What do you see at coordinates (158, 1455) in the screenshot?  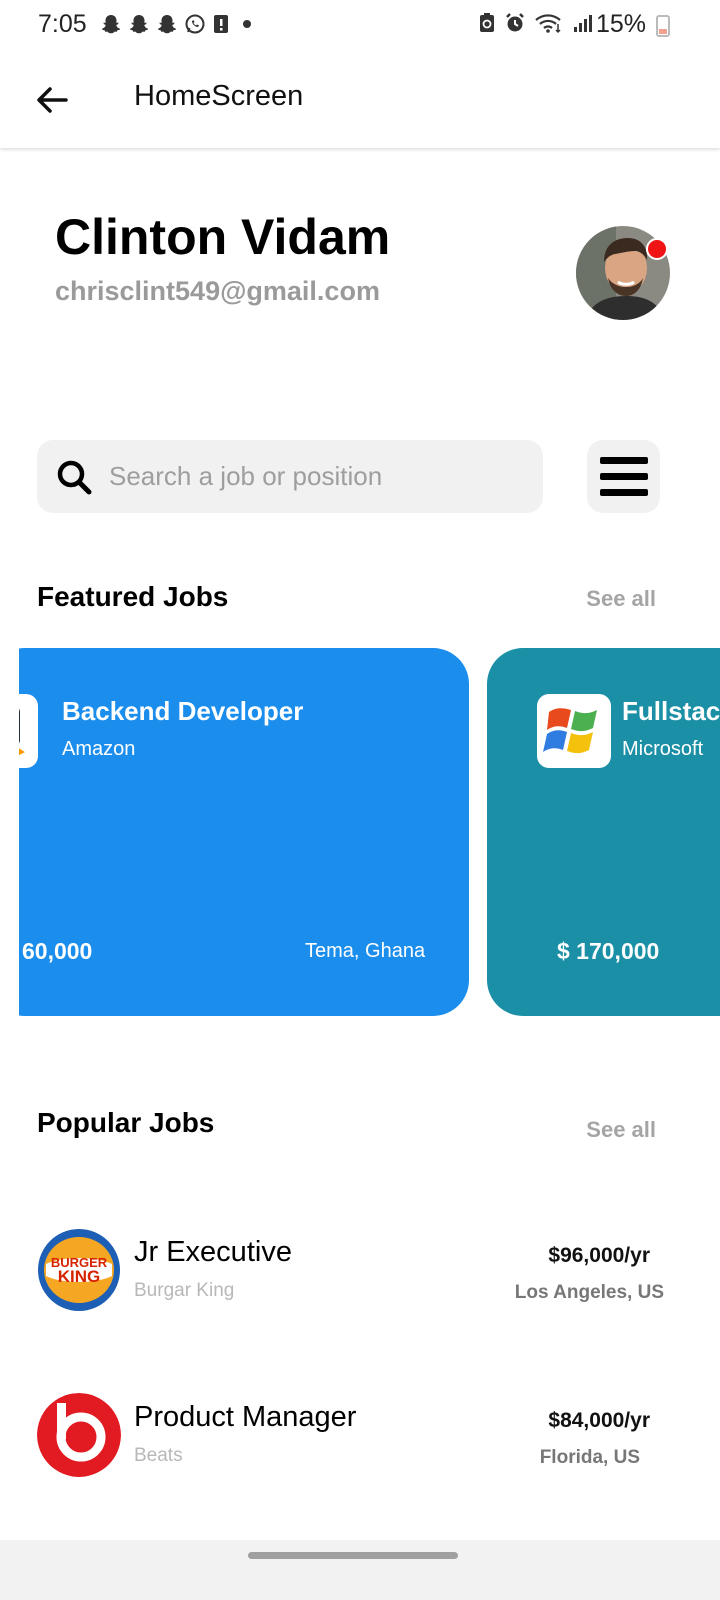 I see `popular-job-company: Beats` at bounding box center [158, 1455].